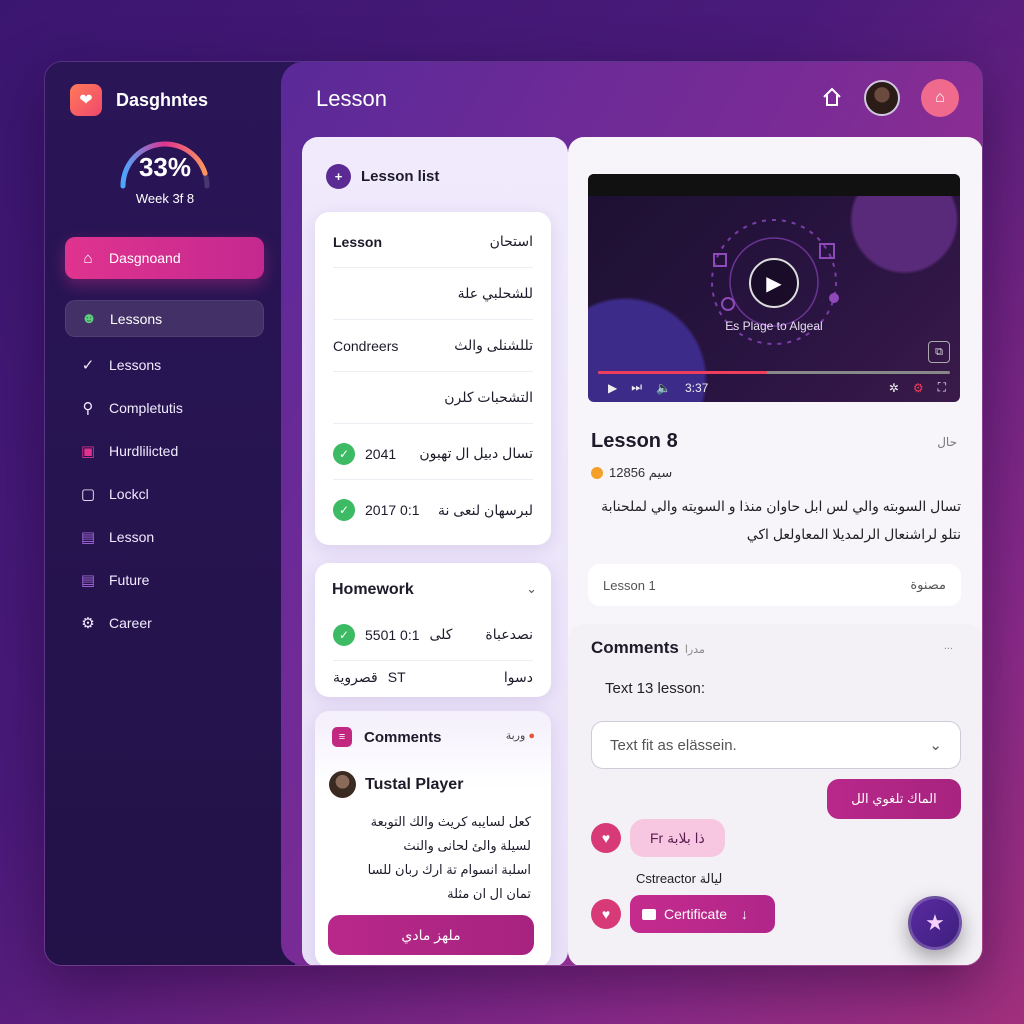 This screenshot has height=1024, width=1024. What do you see at coordinates (88, 494) in the screenshot?
I see `lock-icon: ▢` at bounding box center [88, 494].